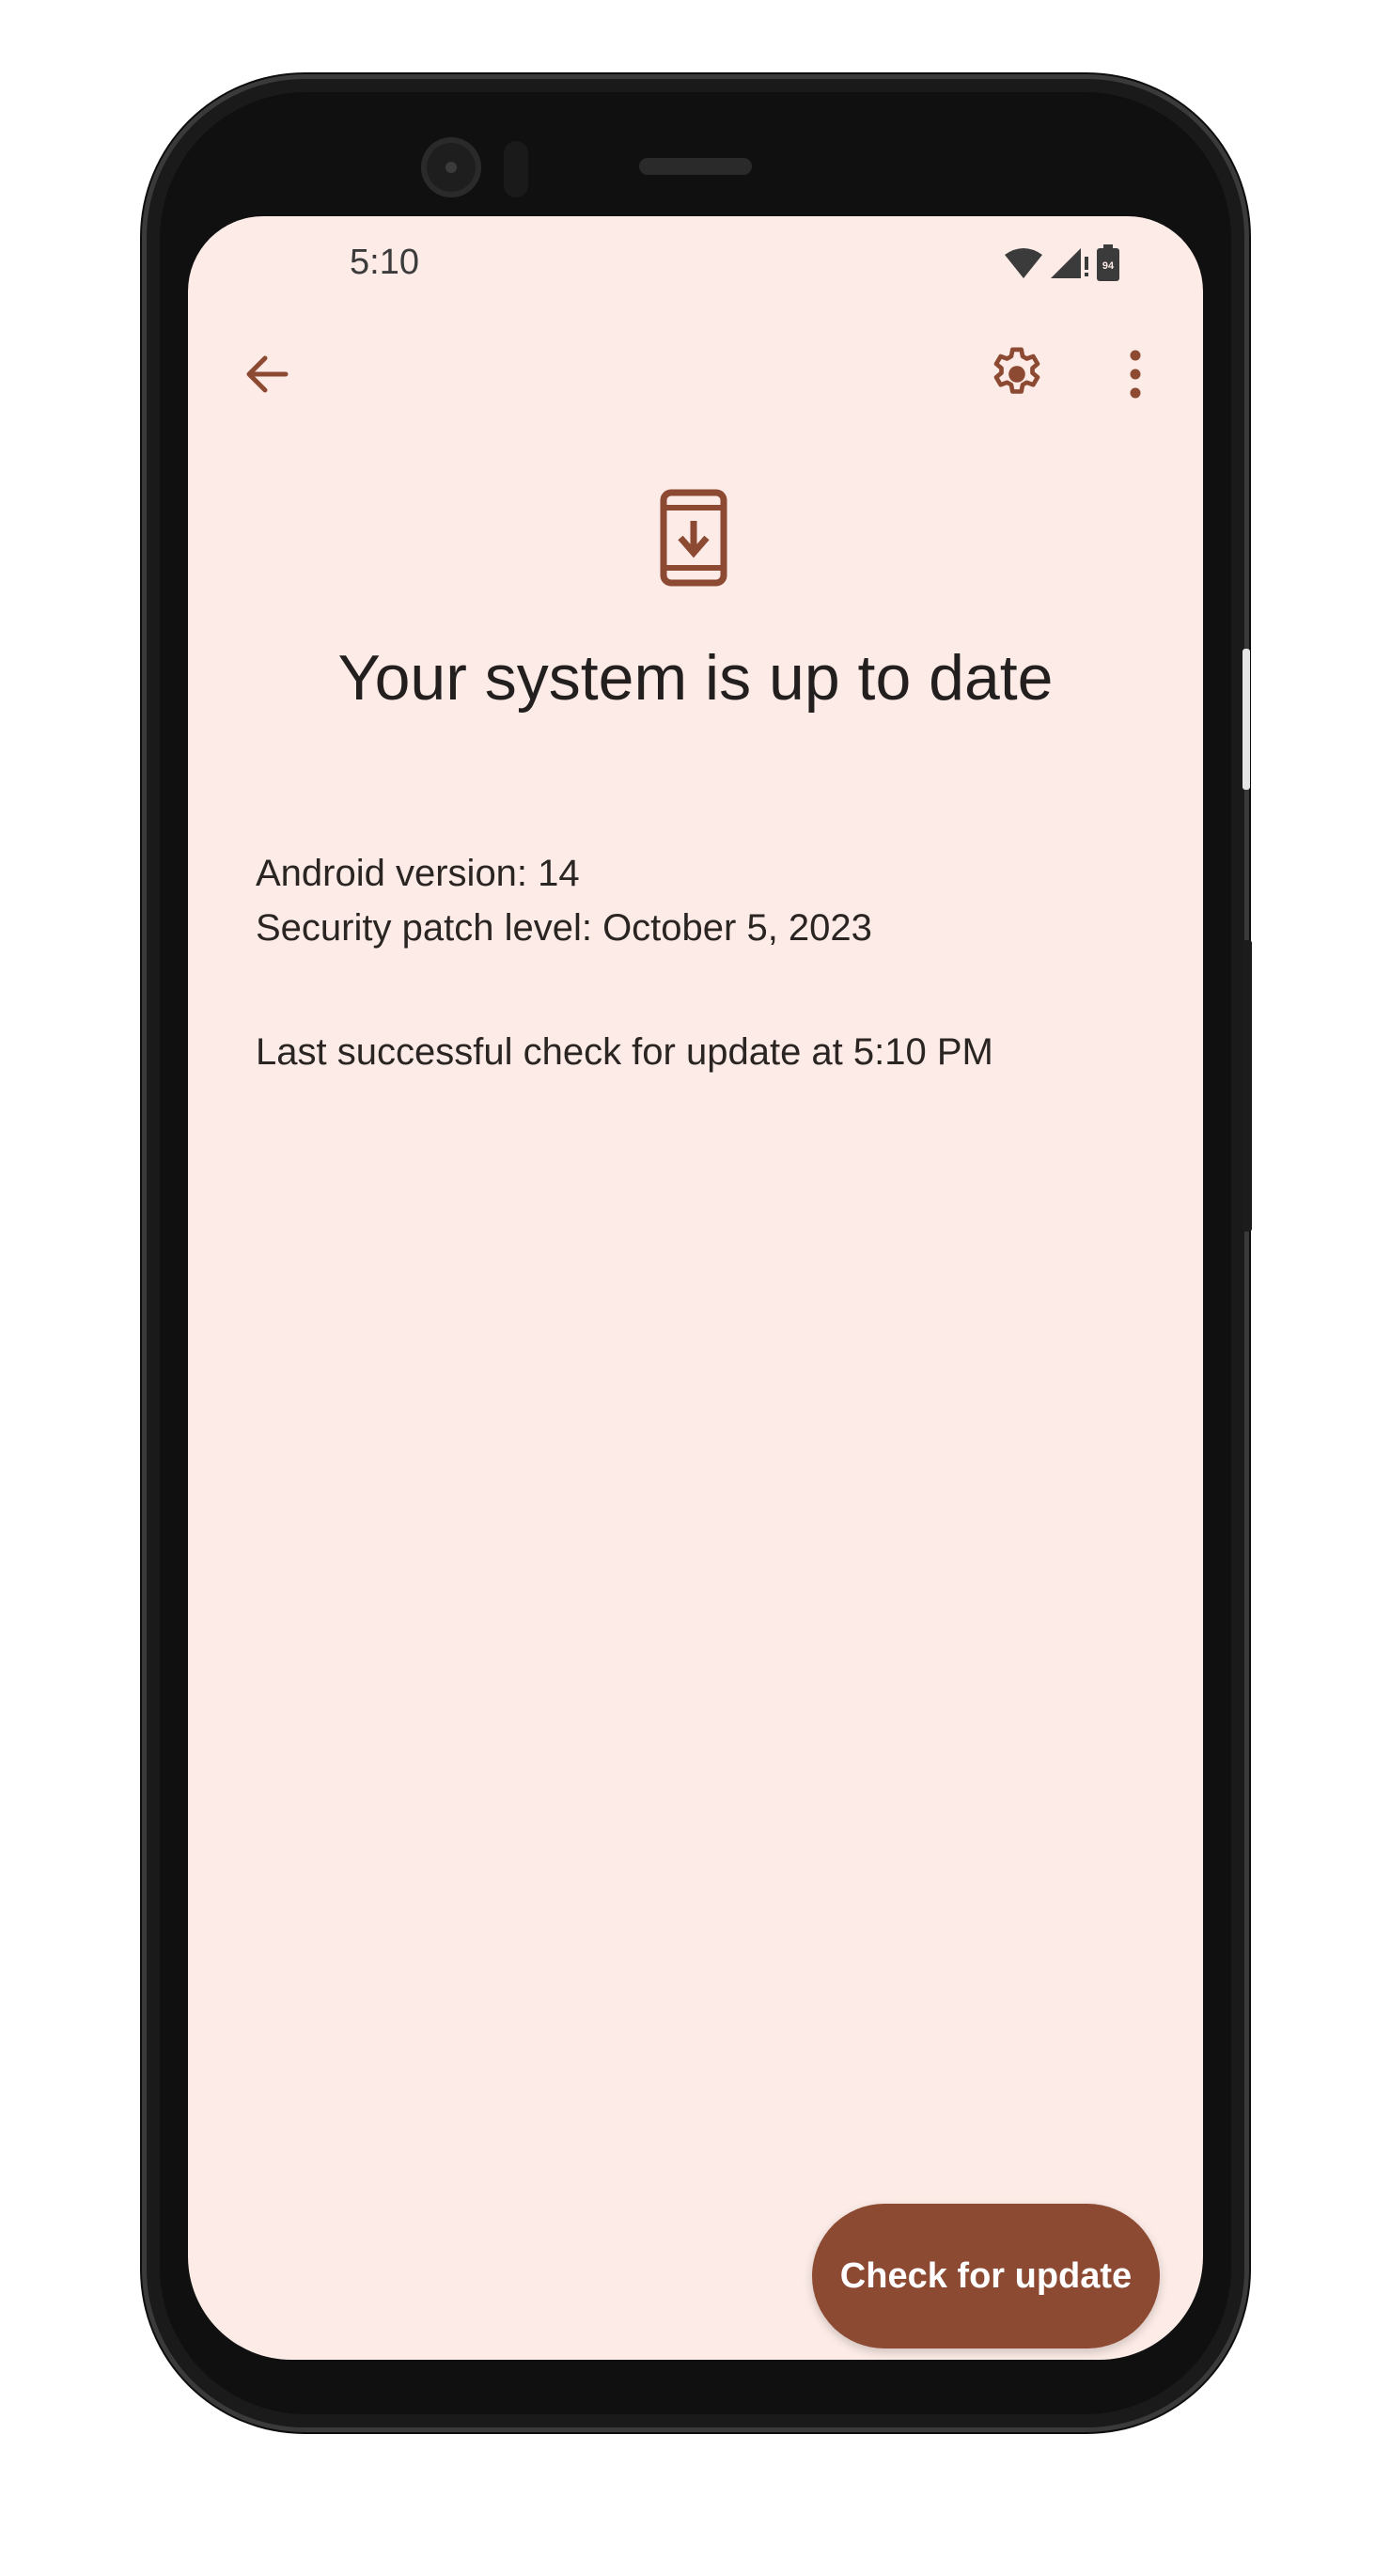 The height and width of the screenshot is (2576, 1391). Describe the element at coordinates (451, 167) in the screenshot. I see `front-camera` at that location.